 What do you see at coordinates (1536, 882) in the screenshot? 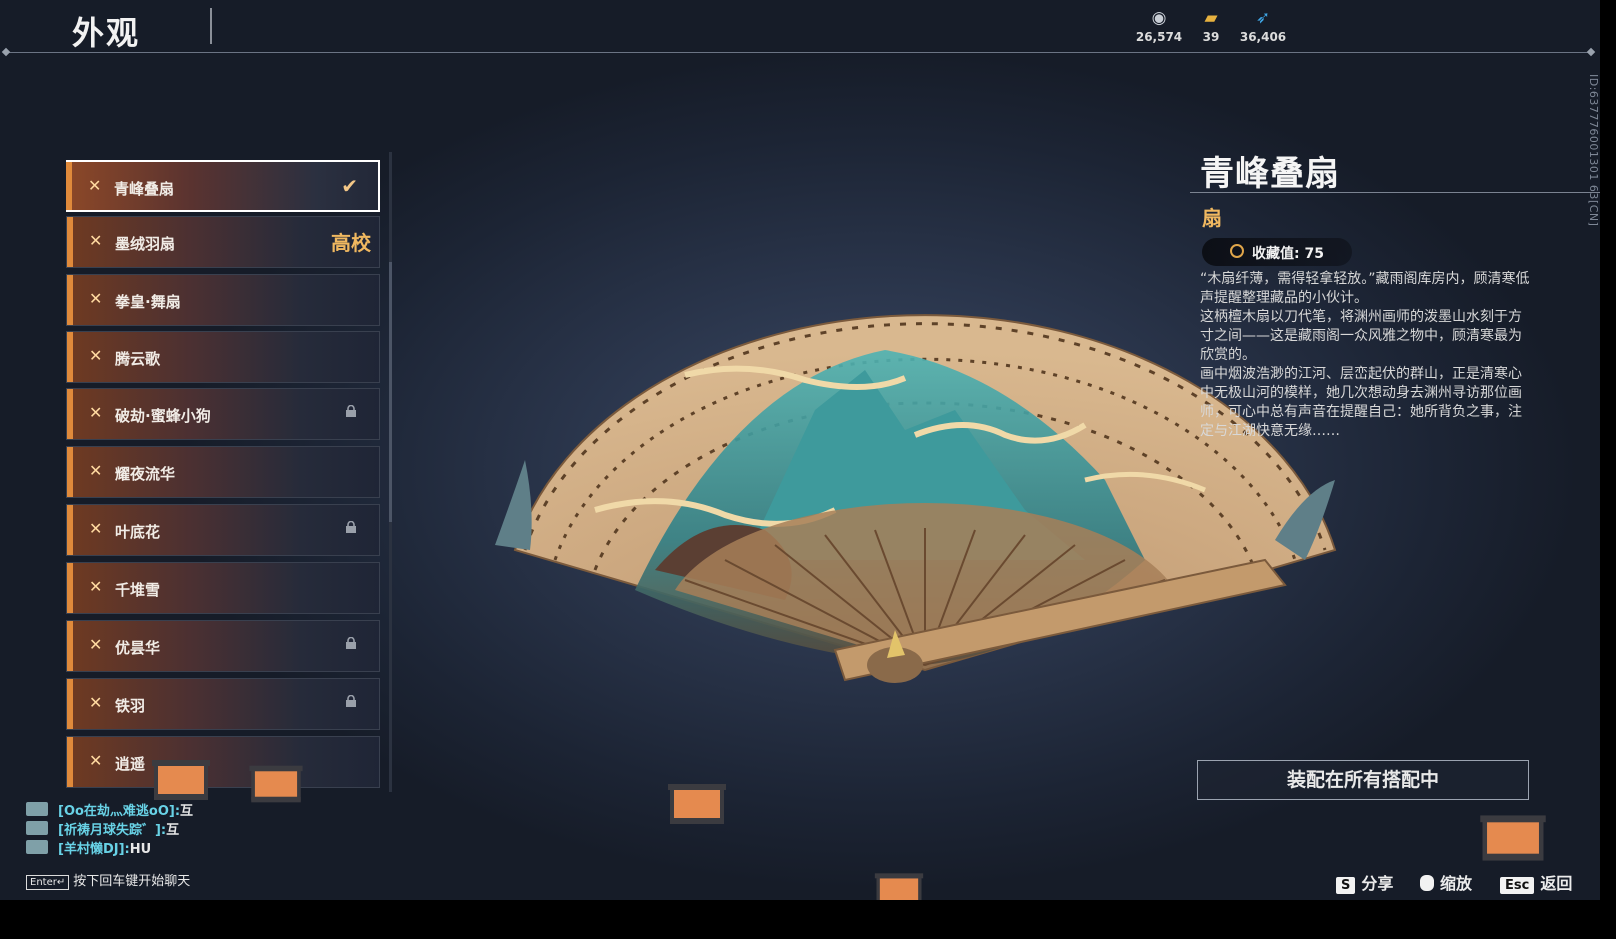
I see `back-hint: Esc 返回` at bounding box center [1536, 882].